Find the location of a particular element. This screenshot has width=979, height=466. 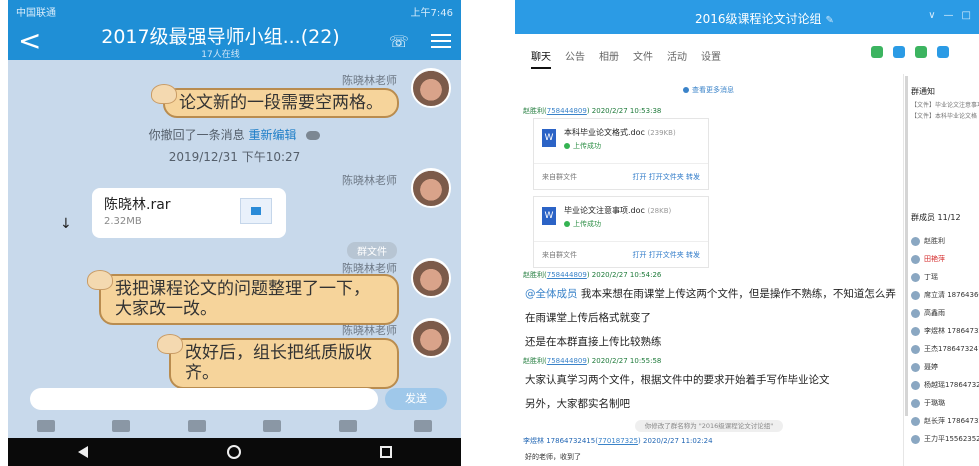

message-time: 2020/2/27 11:02:24 is located at coordinates (678, 441).